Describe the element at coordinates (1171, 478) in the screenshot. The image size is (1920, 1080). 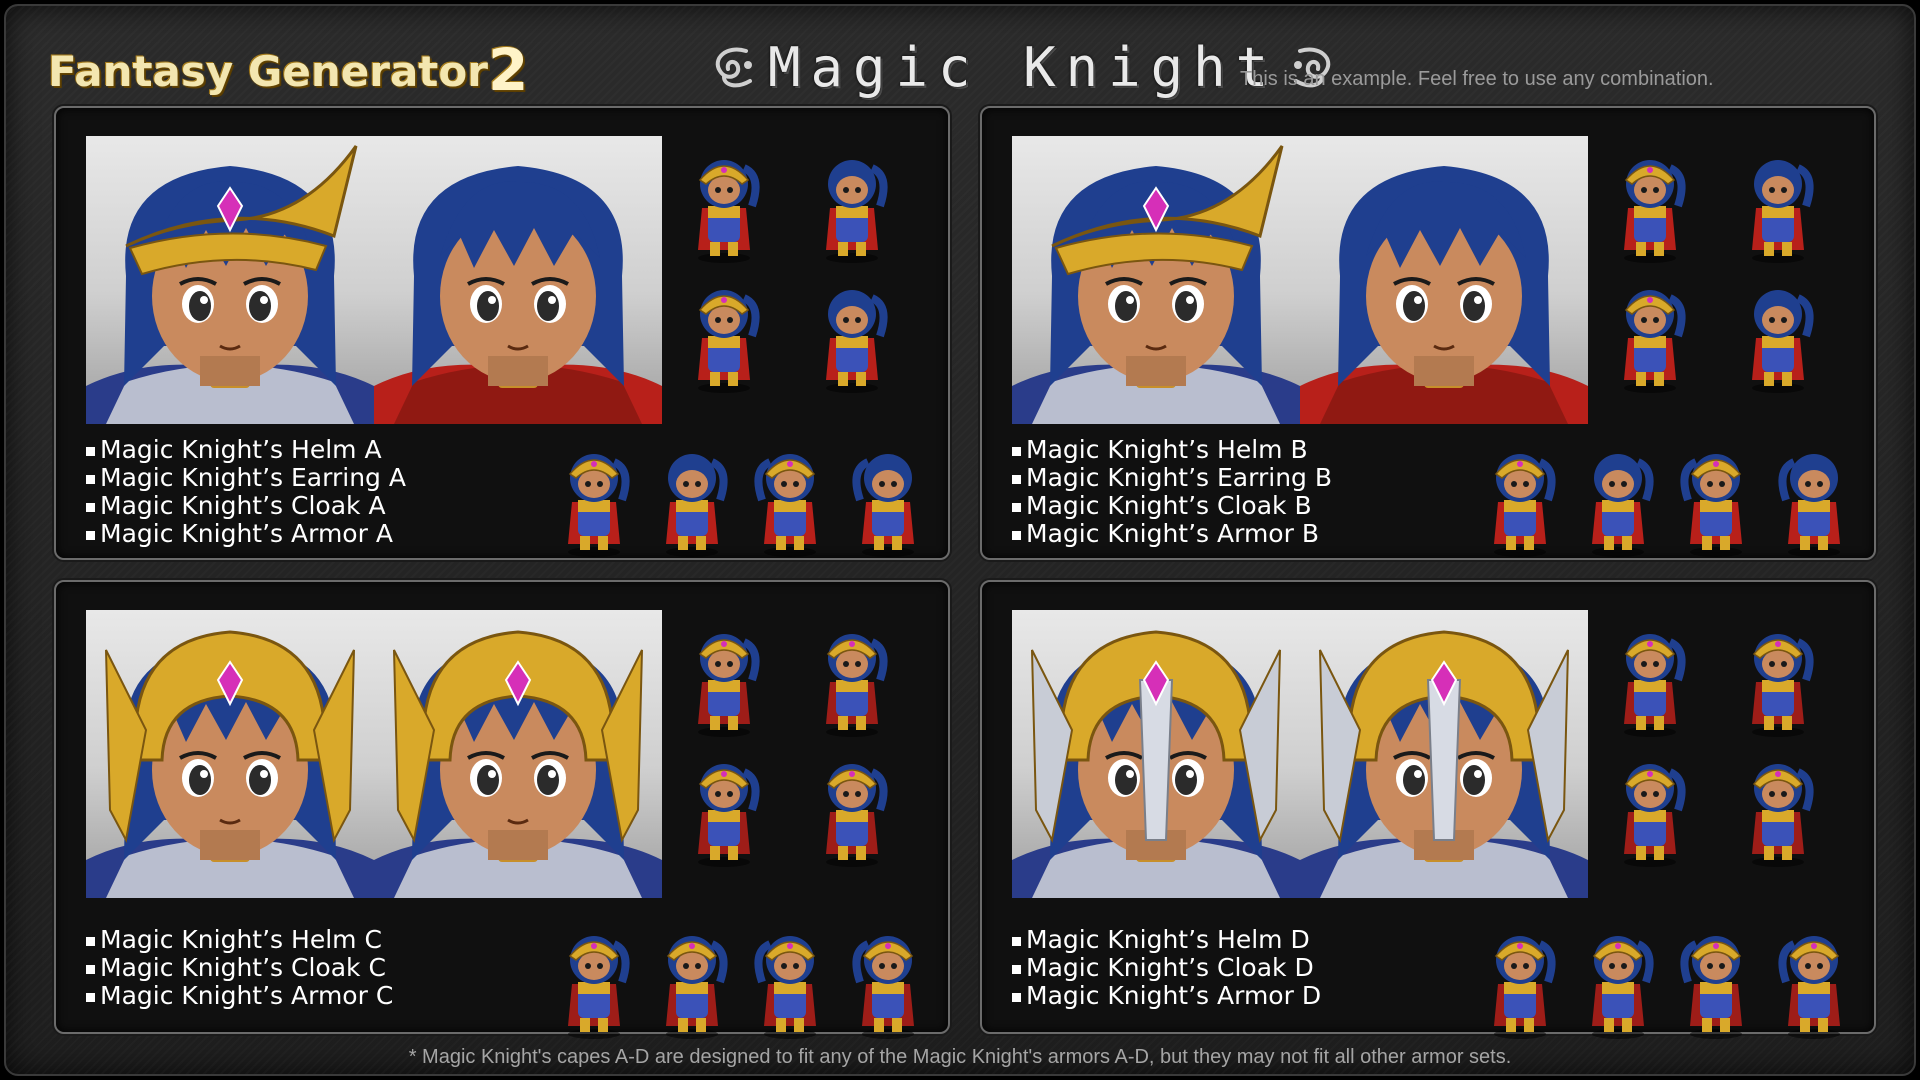
I see `list-item: Magic Knight’s Earring B` at that location.